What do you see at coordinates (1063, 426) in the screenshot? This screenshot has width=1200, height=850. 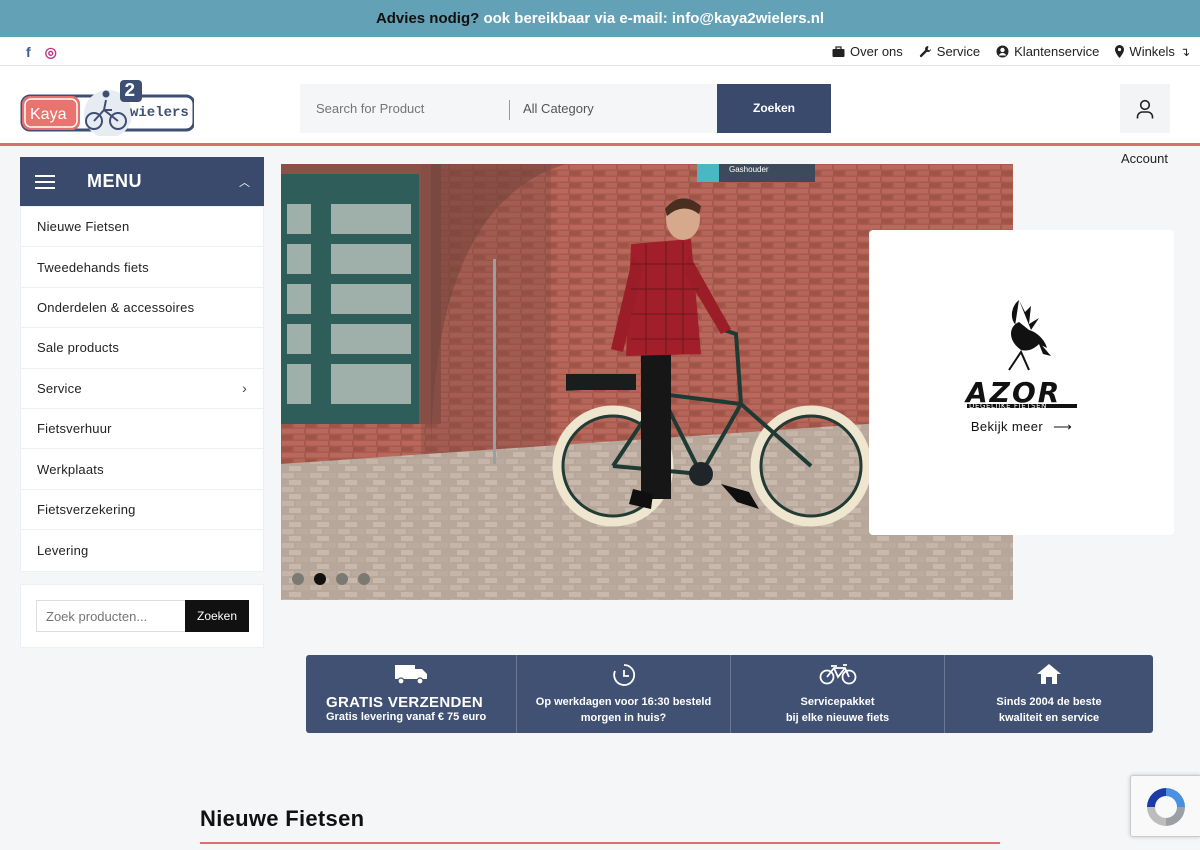 I see `arrow-right-icon: ⟶` at bounding box center [1063, 426].